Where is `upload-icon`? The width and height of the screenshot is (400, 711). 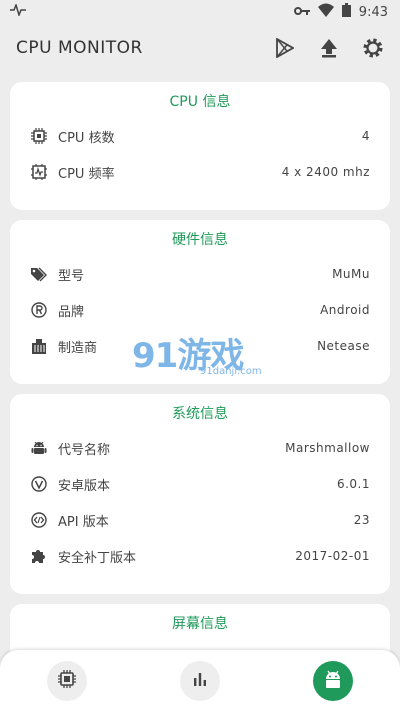 upload-icon is located at coordinates (329, 48).